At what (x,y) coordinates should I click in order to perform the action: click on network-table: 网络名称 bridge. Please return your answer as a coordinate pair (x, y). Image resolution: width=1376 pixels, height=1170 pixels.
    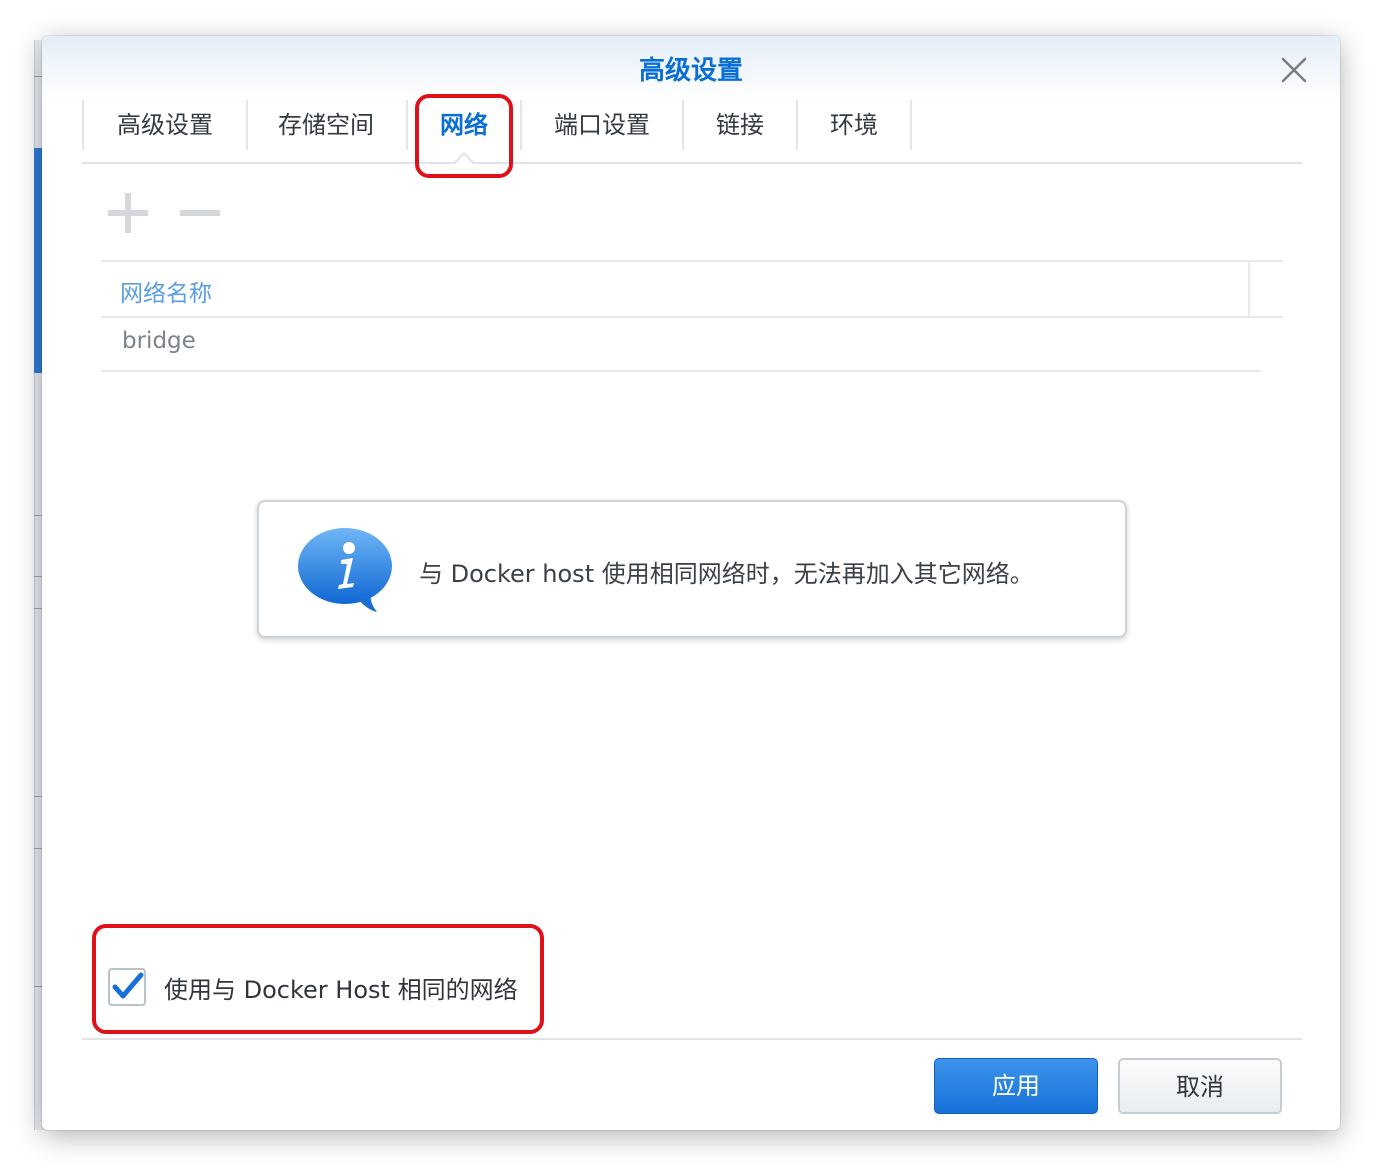
    Looking at the image, I should click on (692, 316).